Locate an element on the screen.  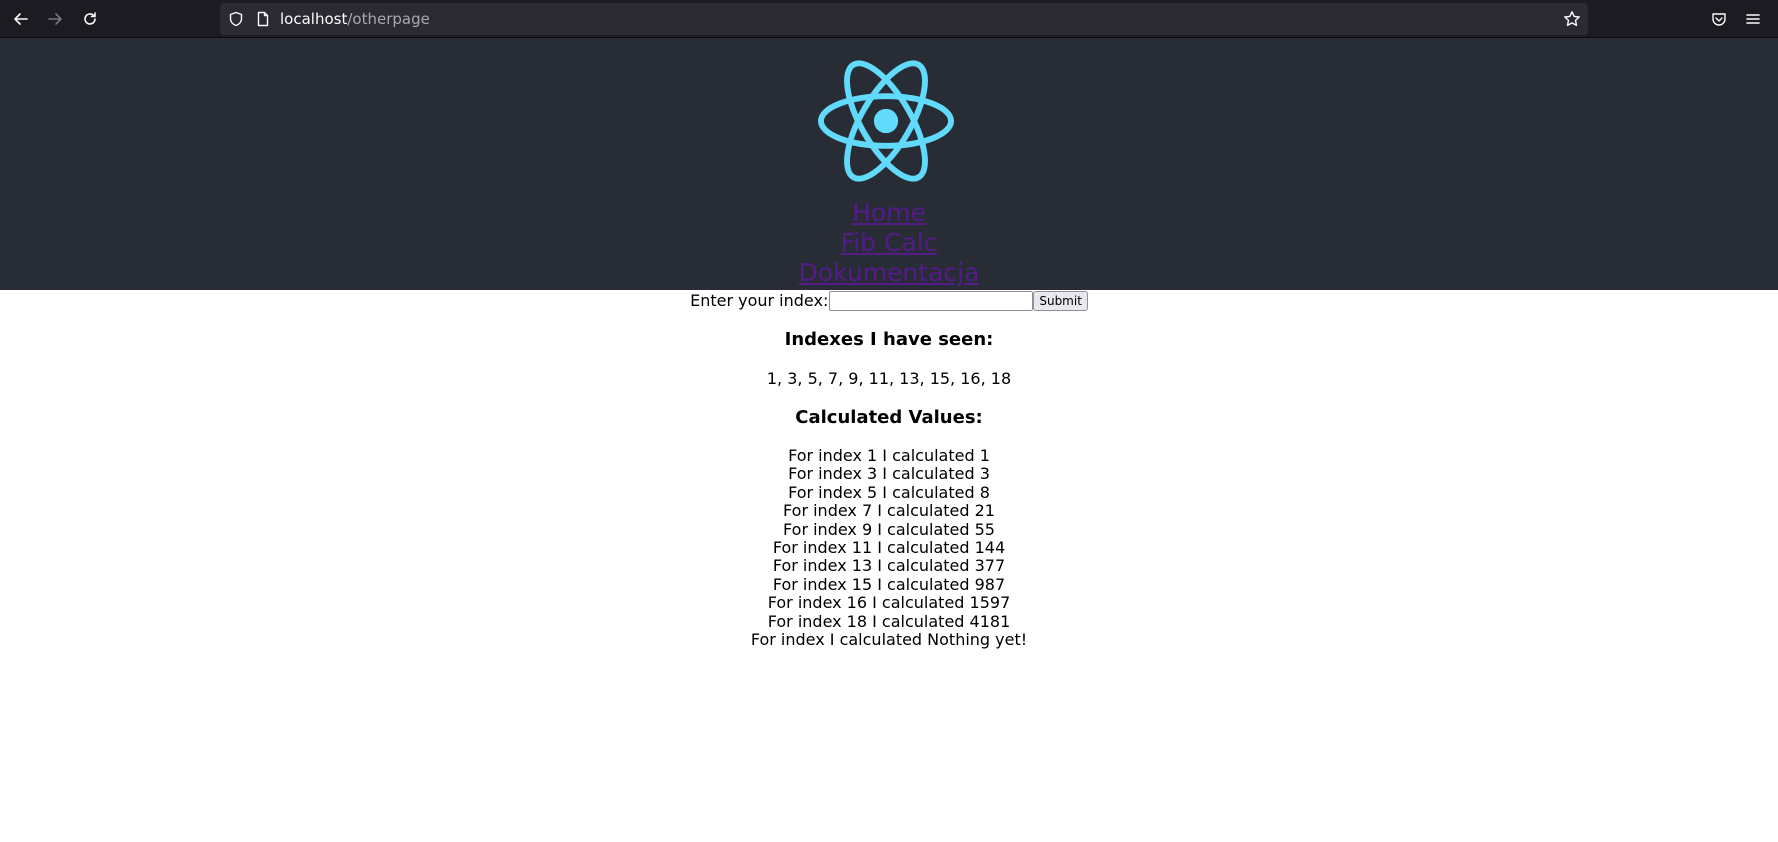
nav-link-fib-calc: Fib Calc is located at coordinates (889, 243).